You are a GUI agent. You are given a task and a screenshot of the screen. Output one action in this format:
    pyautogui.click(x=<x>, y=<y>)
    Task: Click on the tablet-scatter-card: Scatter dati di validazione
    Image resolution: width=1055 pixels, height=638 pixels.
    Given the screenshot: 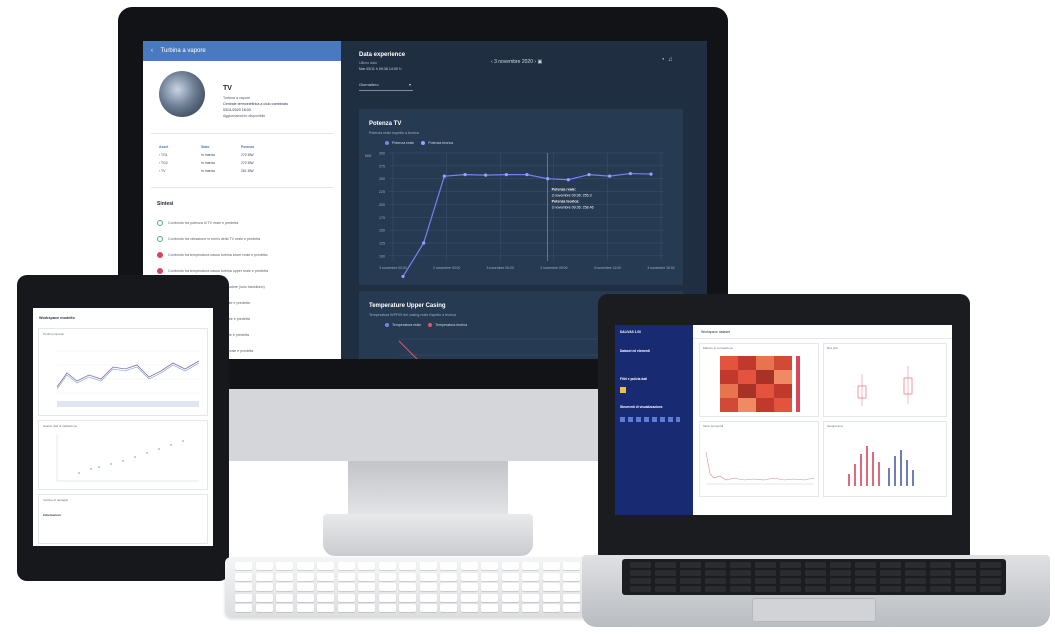 What is the action you would take?
    pyautogui.click(x=123, y=455)
    